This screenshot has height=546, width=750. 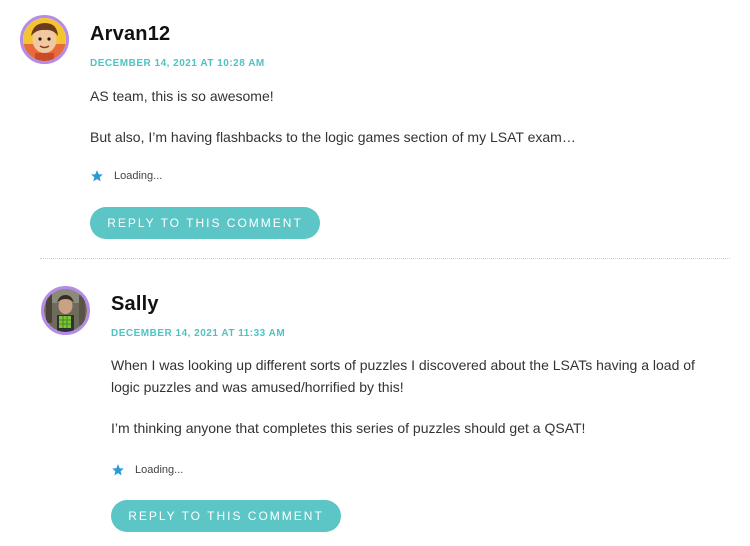 I want to click on comment-author: Arvan12, so click(x=130, y=34).